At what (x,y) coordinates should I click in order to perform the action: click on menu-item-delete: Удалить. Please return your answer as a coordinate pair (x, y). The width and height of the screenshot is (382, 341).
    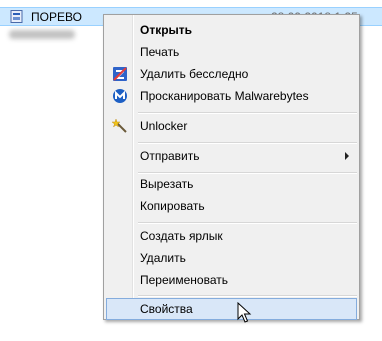
    Looking at the image, I should click on (231, 258).